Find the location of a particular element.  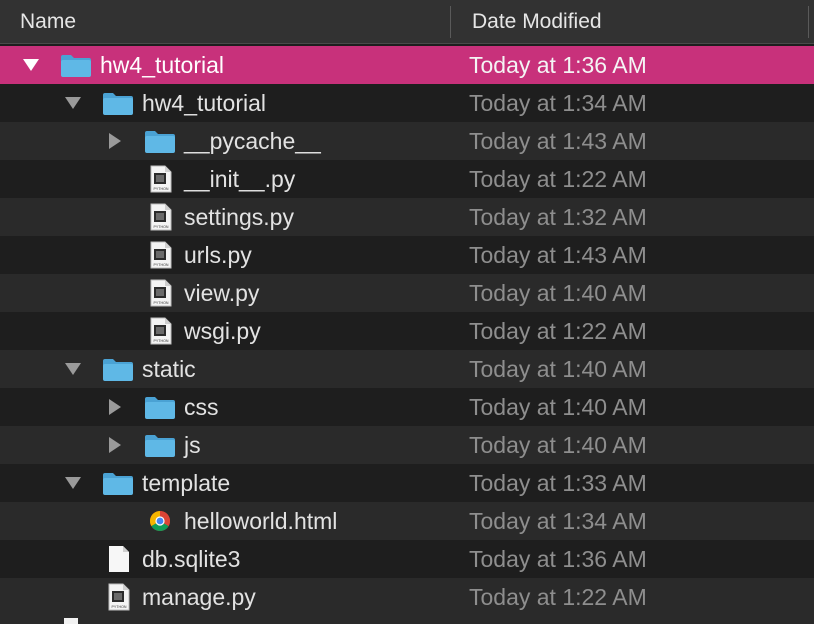

file-row: hw4_tutorial Today at 1:34 AM is located at coordinates (407, 103).